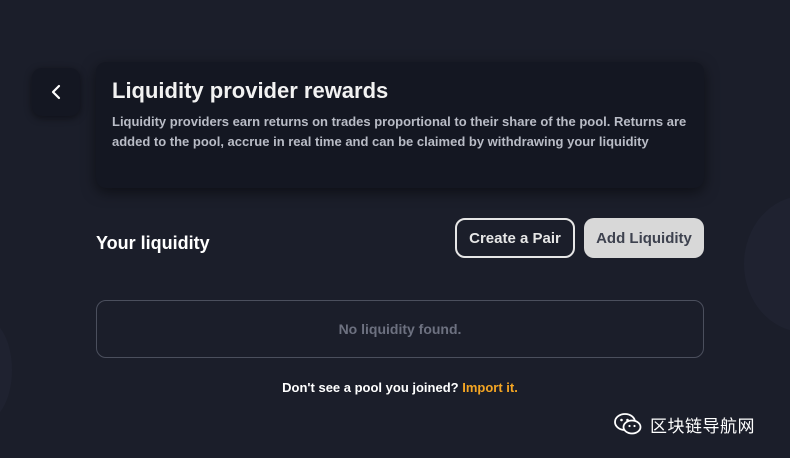 The width and height of the screenshot is (790, 458). I want to click on watermark: 区块链导航网, so click(684, 424).